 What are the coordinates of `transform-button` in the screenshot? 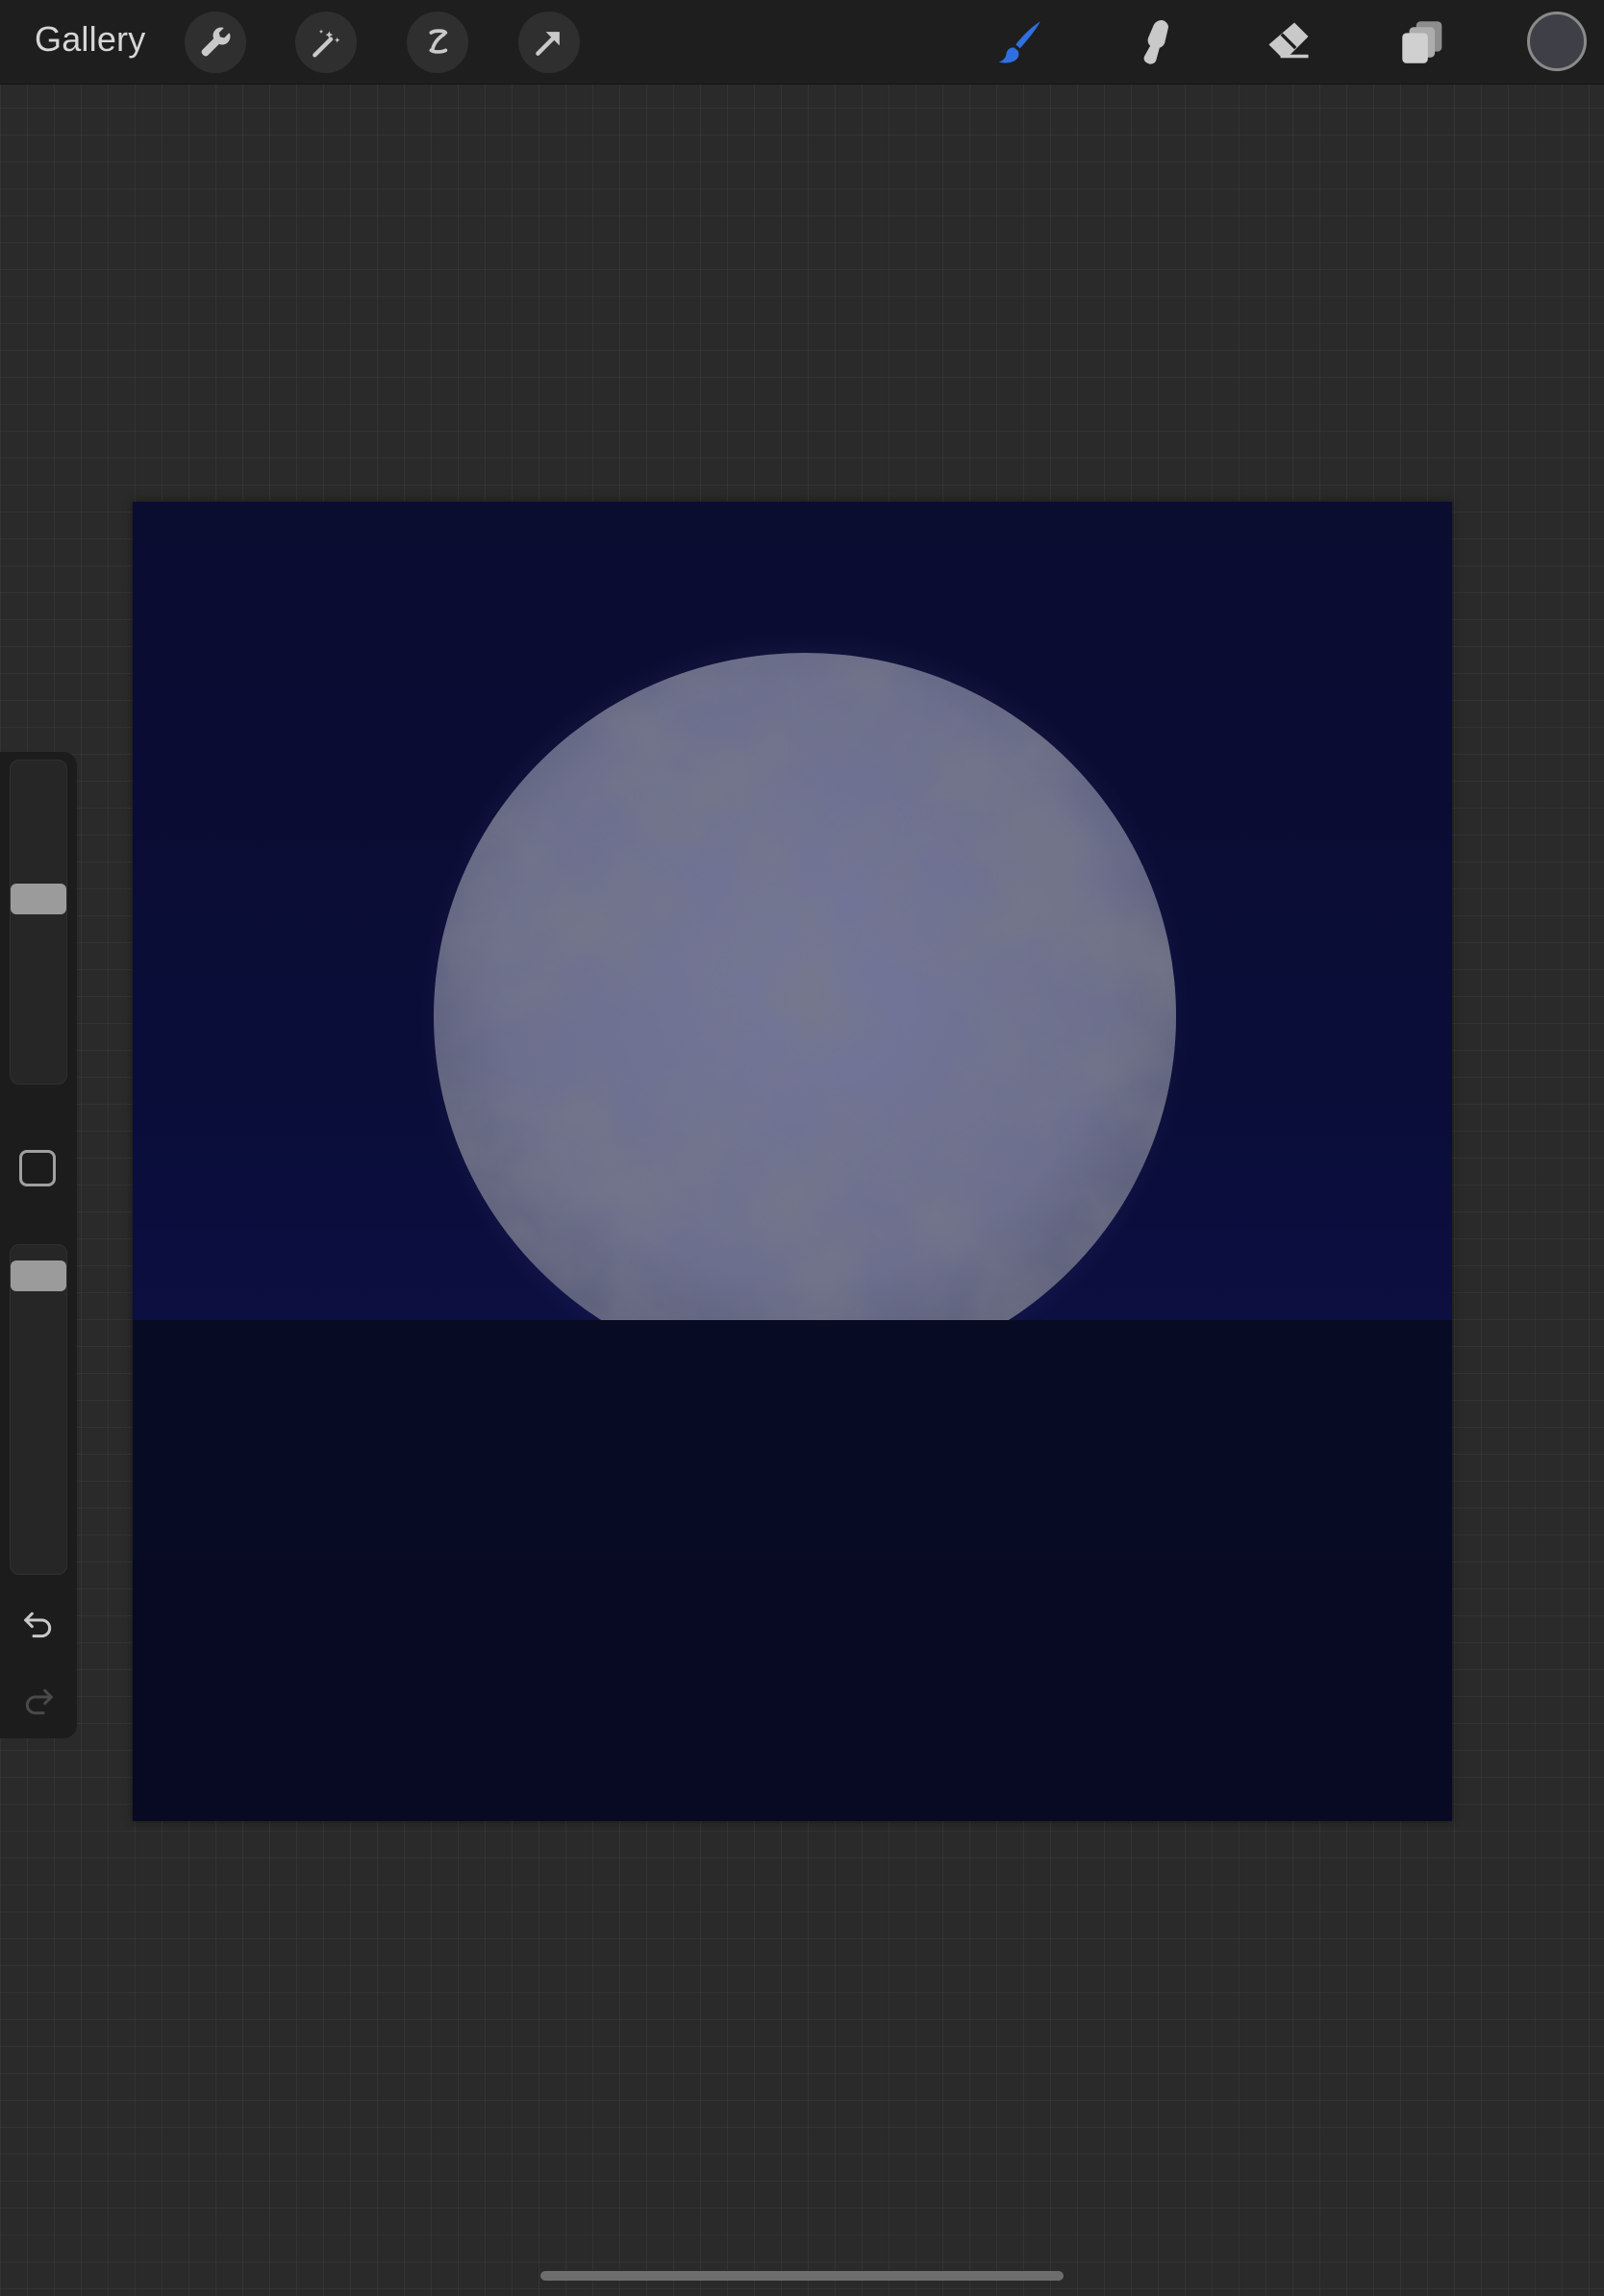 It's located at (549, 42).